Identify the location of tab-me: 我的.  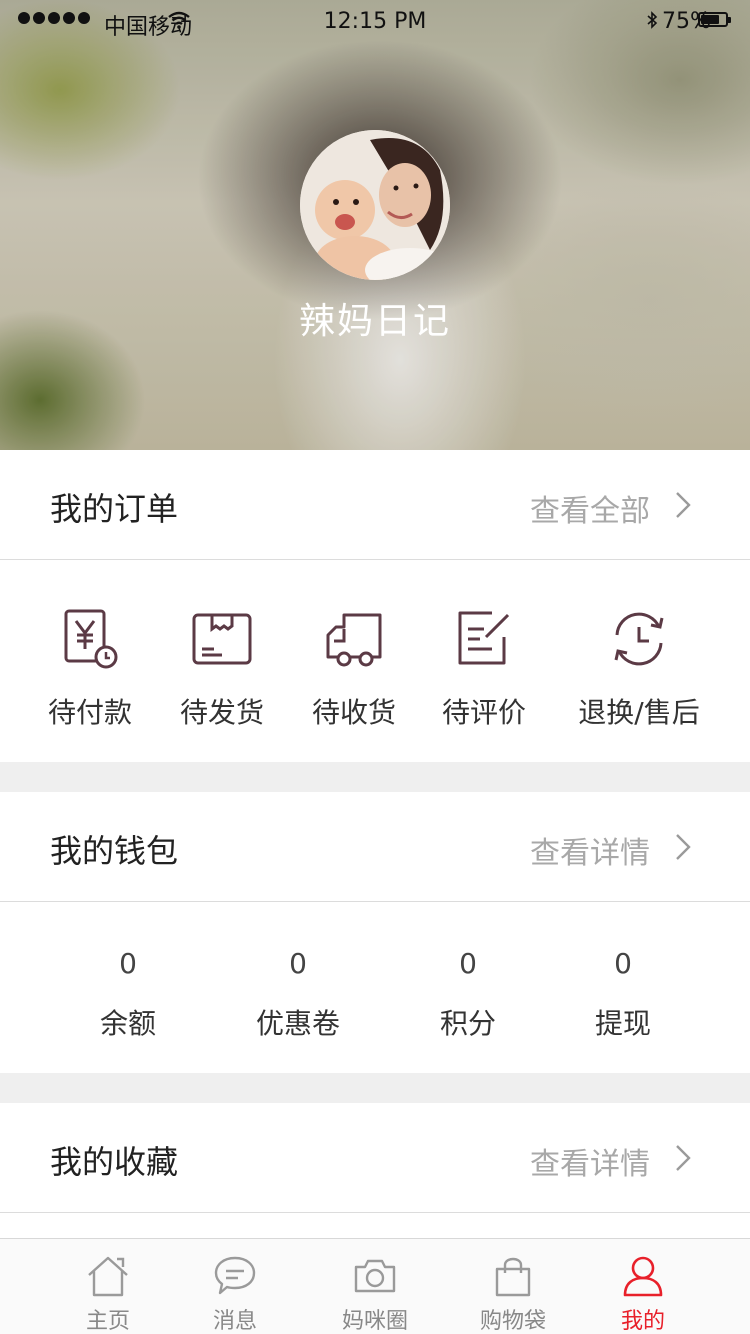
(643, 1293).